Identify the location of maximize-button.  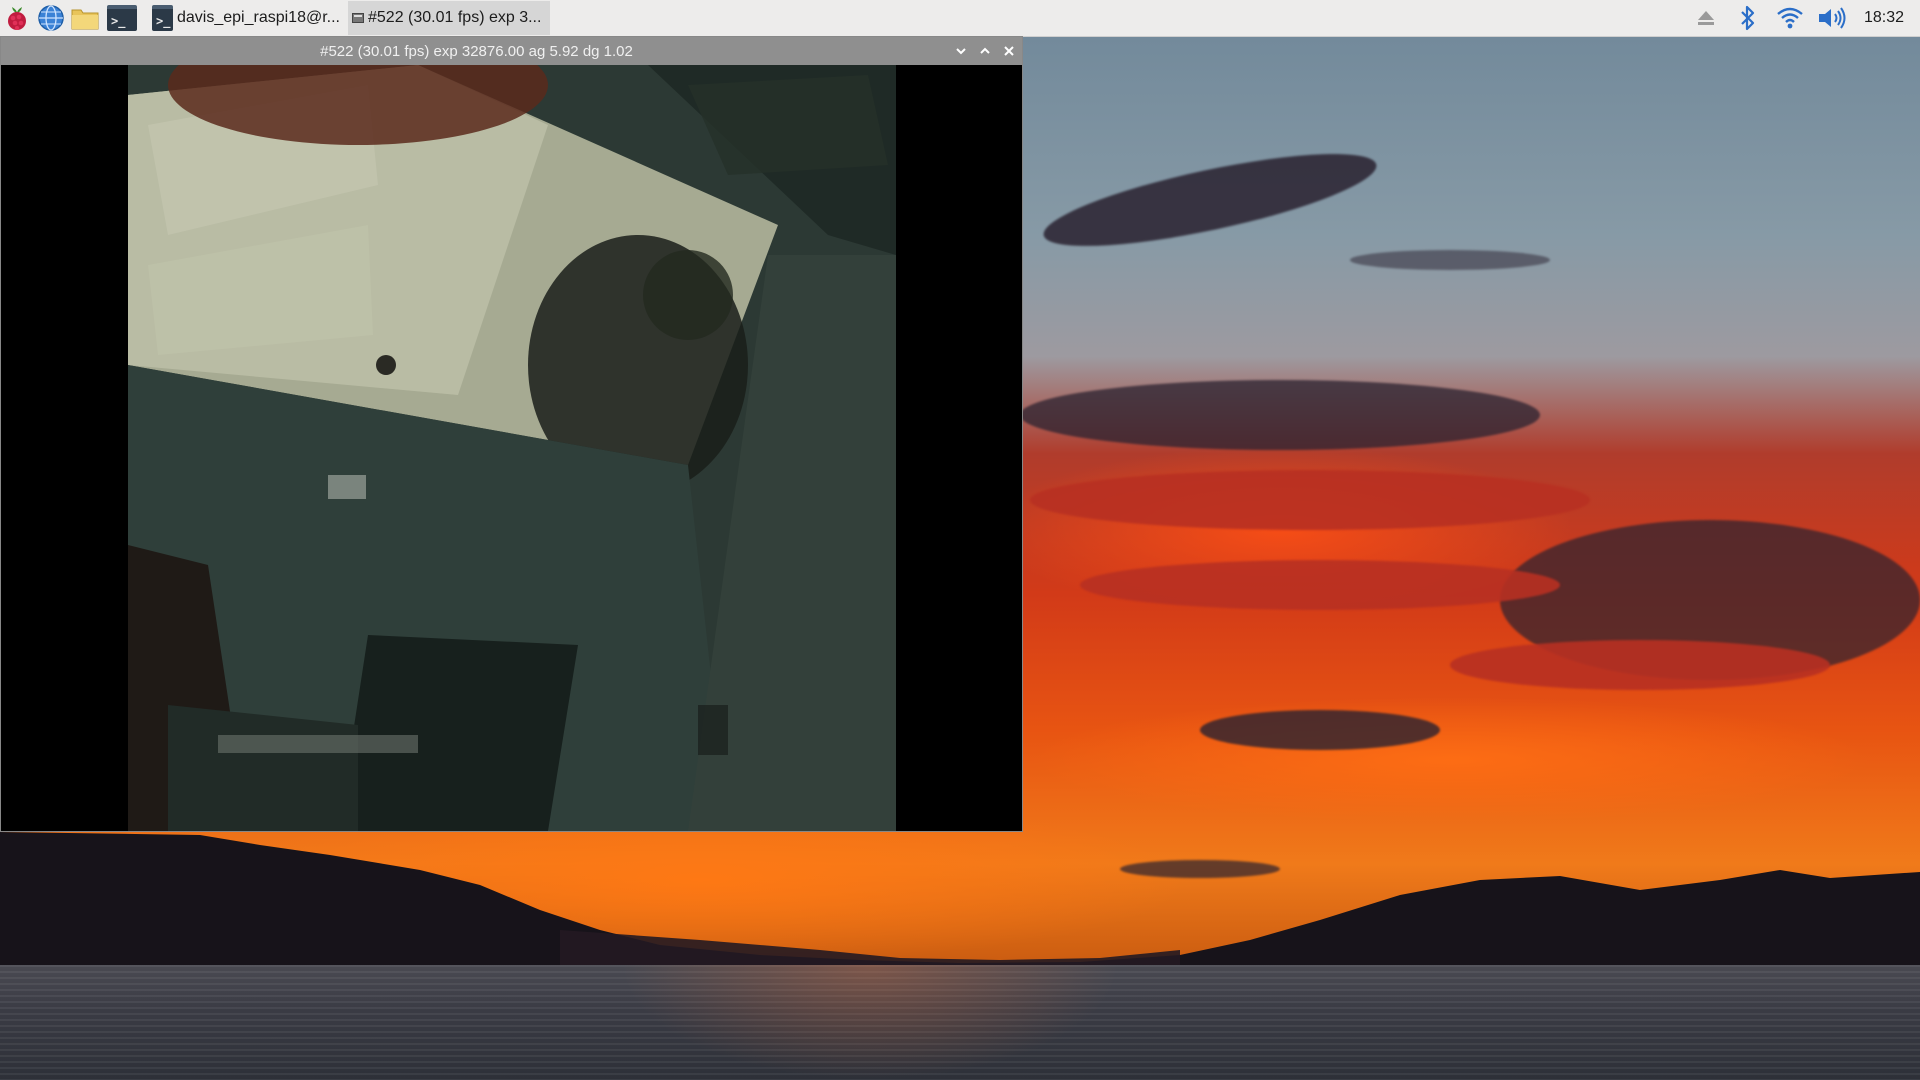
(985, 51).